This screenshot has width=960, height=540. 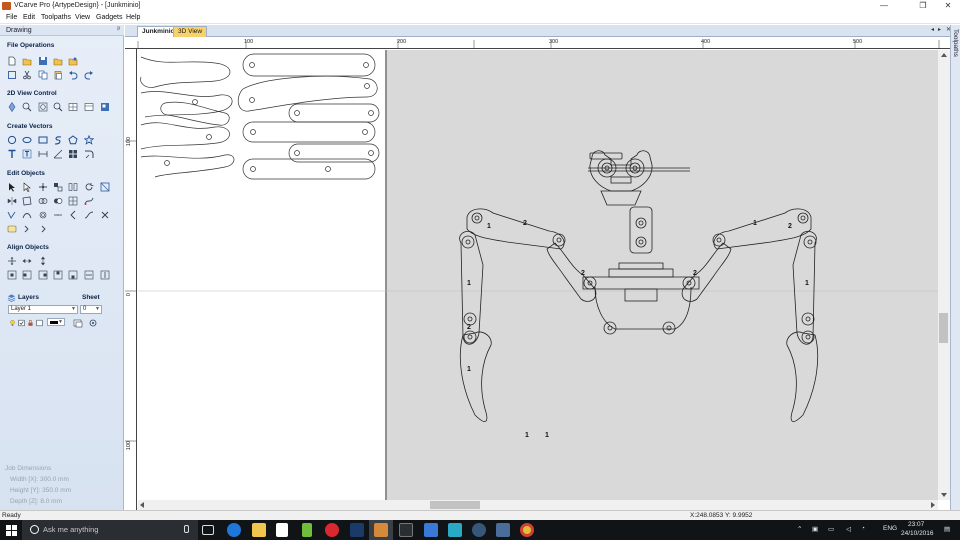 What do you see at coordinates (27, 201) in the screenshot?
I see `distort-icon` at bounding box center [27, 201].